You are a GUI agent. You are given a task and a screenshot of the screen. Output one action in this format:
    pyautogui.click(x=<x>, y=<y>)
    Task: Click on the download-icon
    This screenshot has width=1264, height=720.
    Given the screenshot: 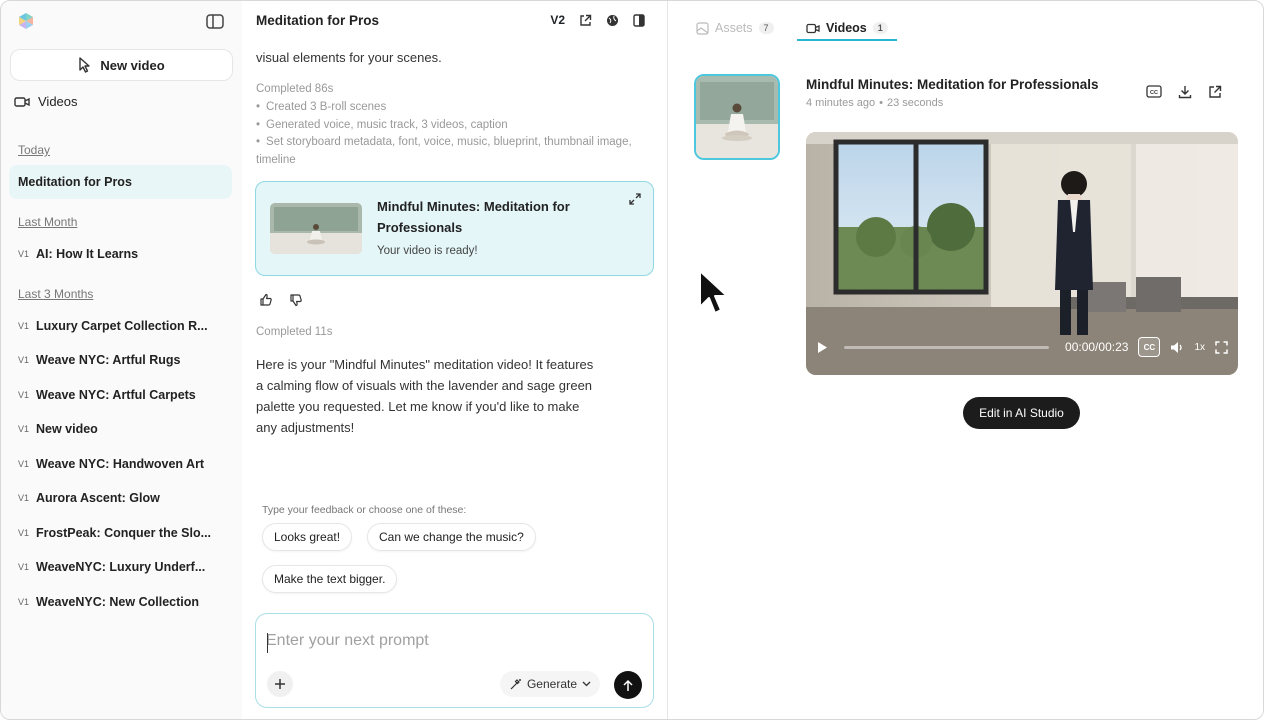 What is the action you would take?
    pyautogui.click(x=1185, y=92)
    